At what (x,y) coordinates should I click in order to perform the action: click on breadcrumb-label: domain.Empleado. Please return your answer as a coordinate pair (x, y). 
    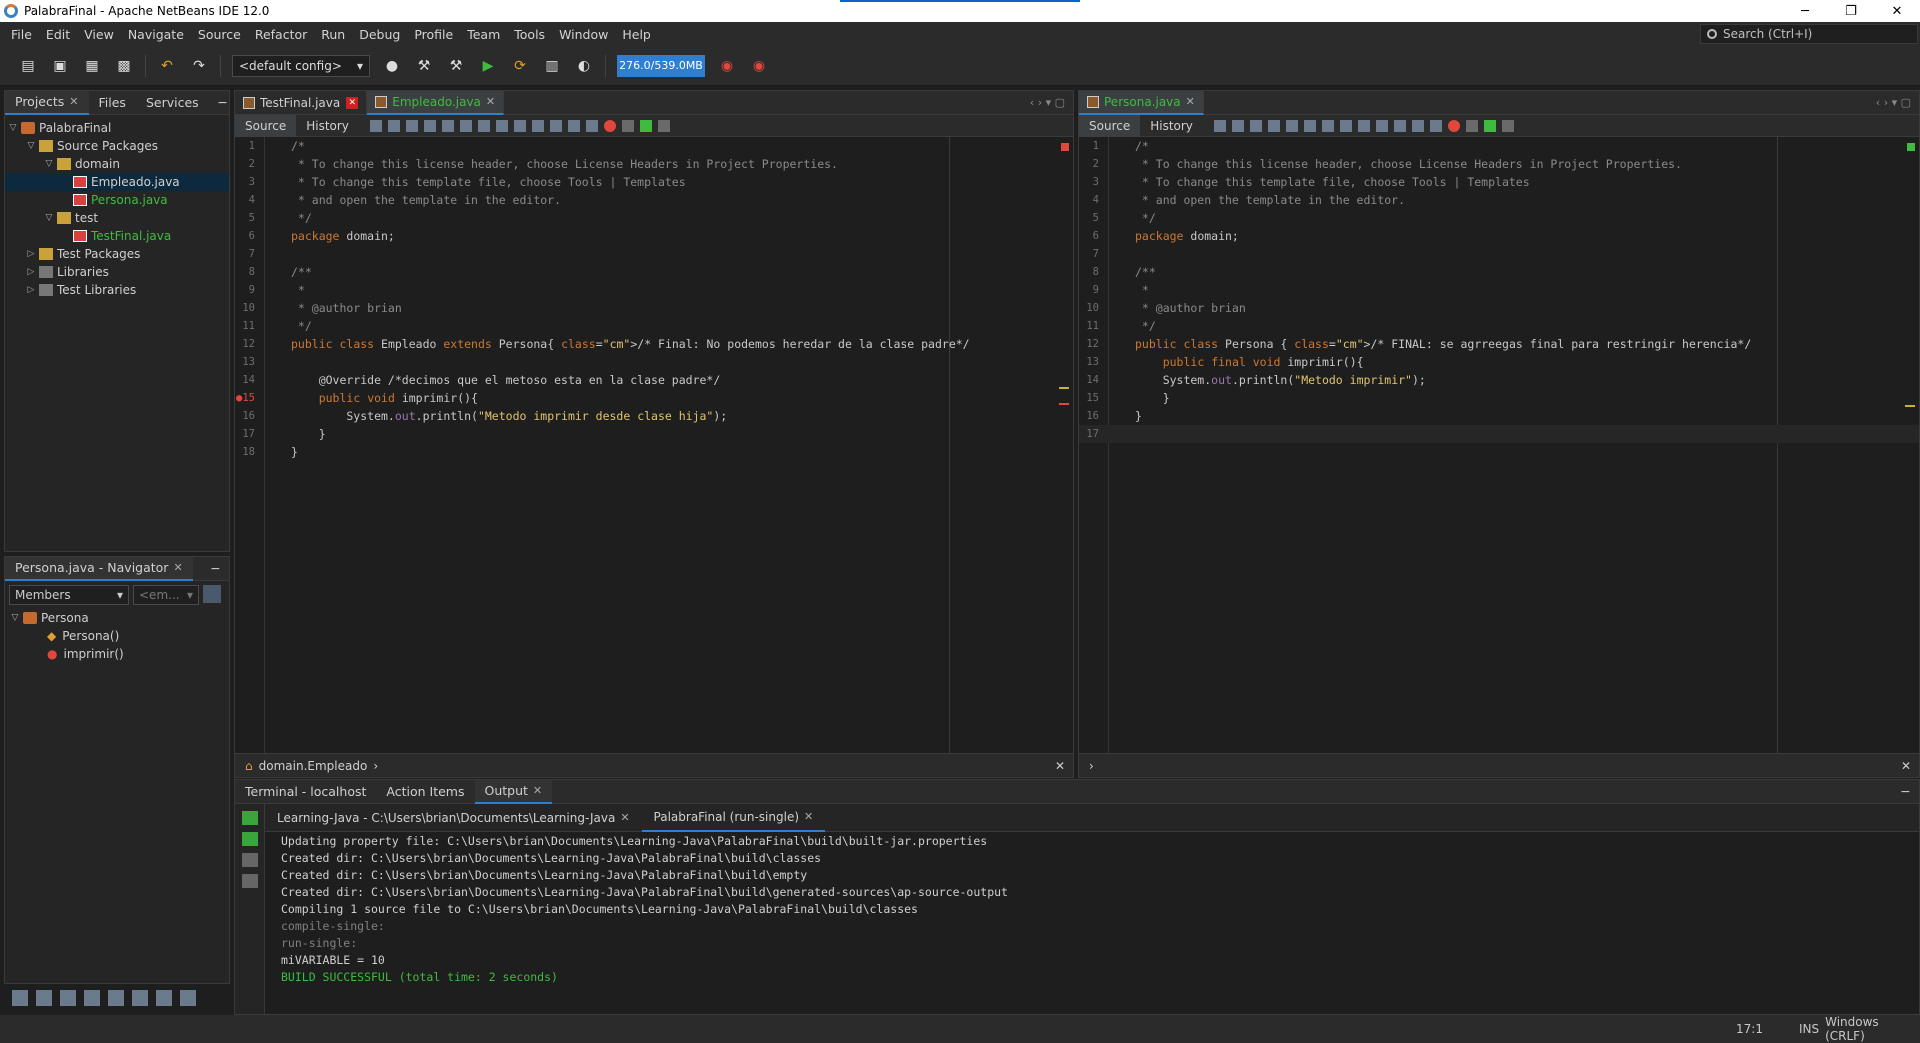
    Looking at the image, I should click on (313, 766).